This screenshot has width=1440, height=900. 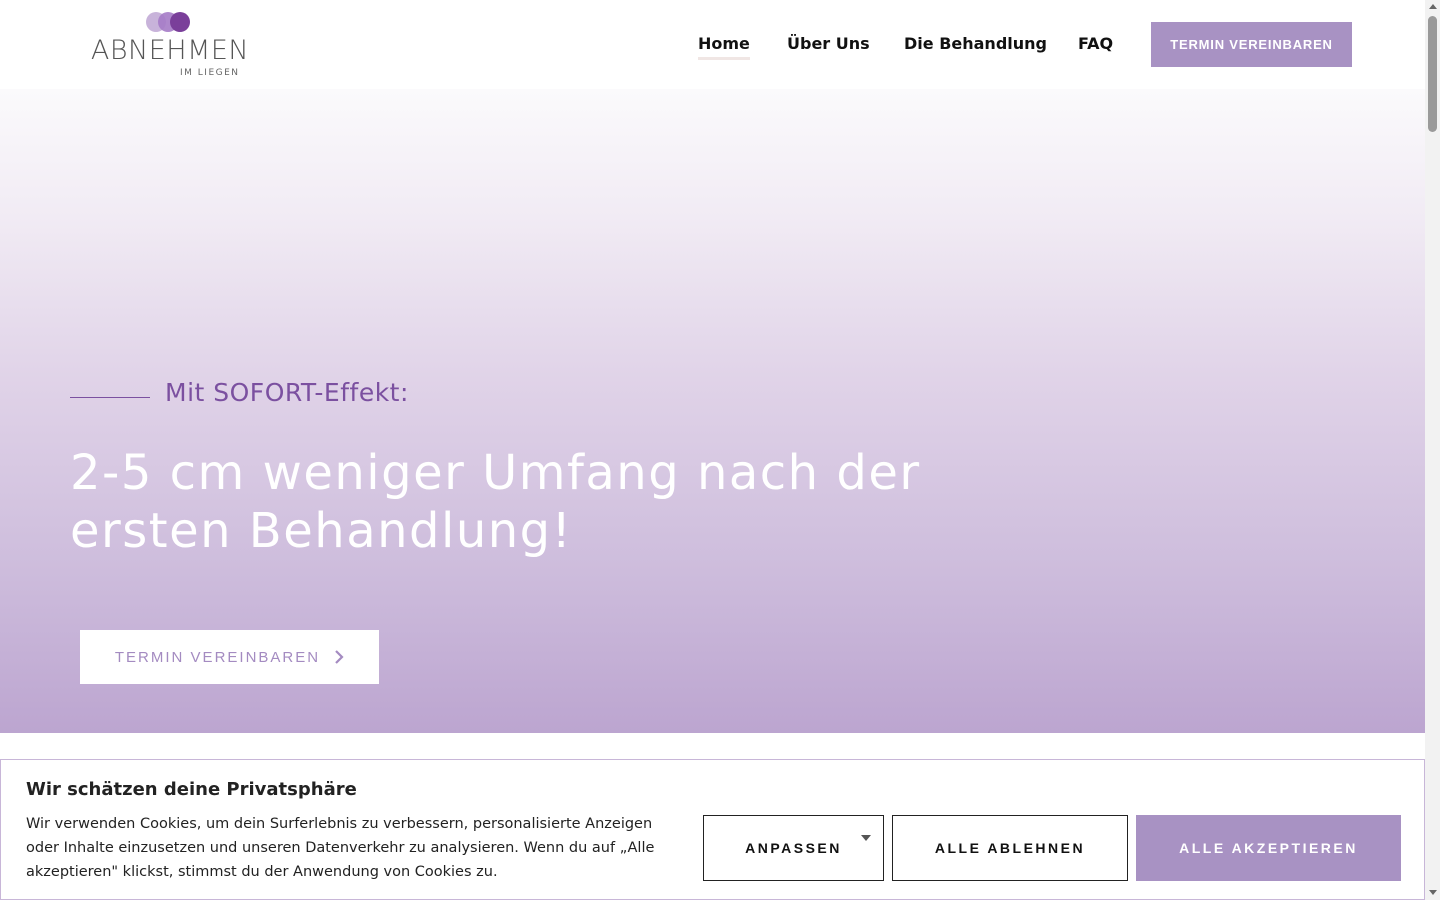 I want to click on hero-appointment-label: TERMIN VEREINBAREN, so click(x=217, y=657).